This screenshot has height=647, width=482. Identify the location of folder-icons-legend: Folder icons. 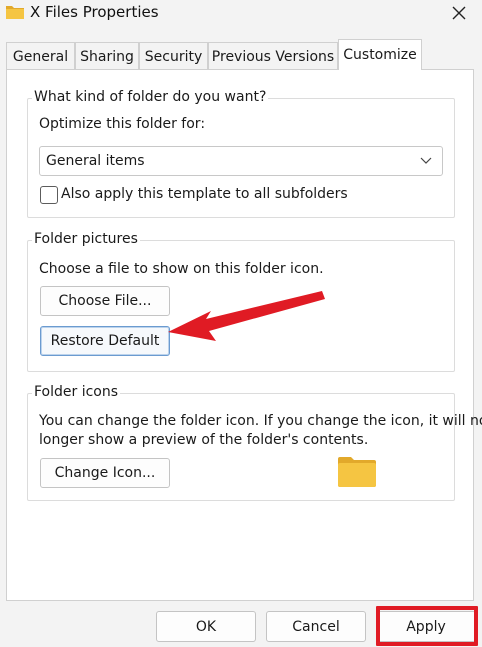
(76, 392).